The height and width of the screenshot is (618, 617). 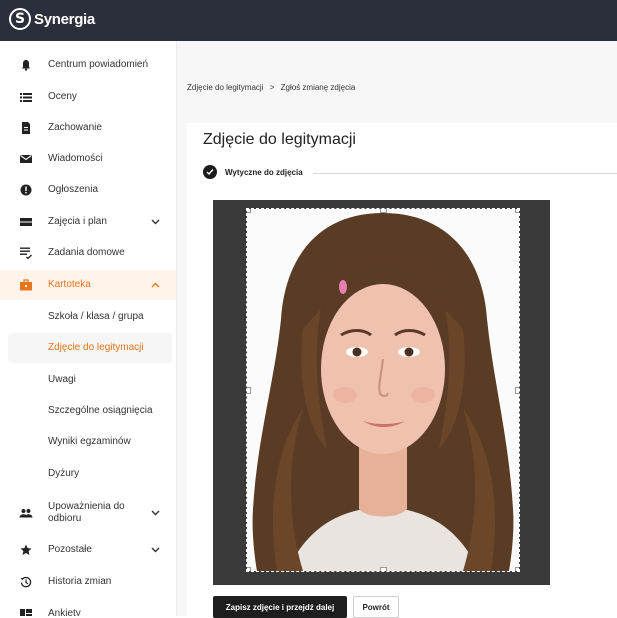 What do you see at coordinates (155, 285) in the screenshot?
I see `chevron-up-icon` at bounding box center [155, 285].